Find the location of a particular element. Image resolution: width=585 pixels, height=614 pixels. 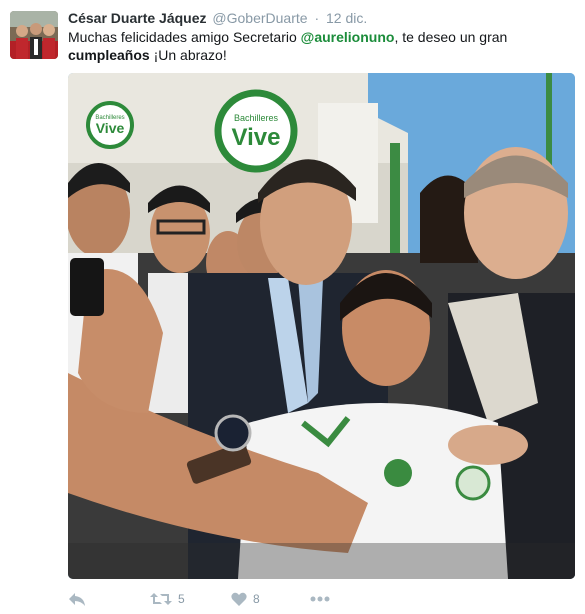

author-avatar is located at coordinates (34, 35).